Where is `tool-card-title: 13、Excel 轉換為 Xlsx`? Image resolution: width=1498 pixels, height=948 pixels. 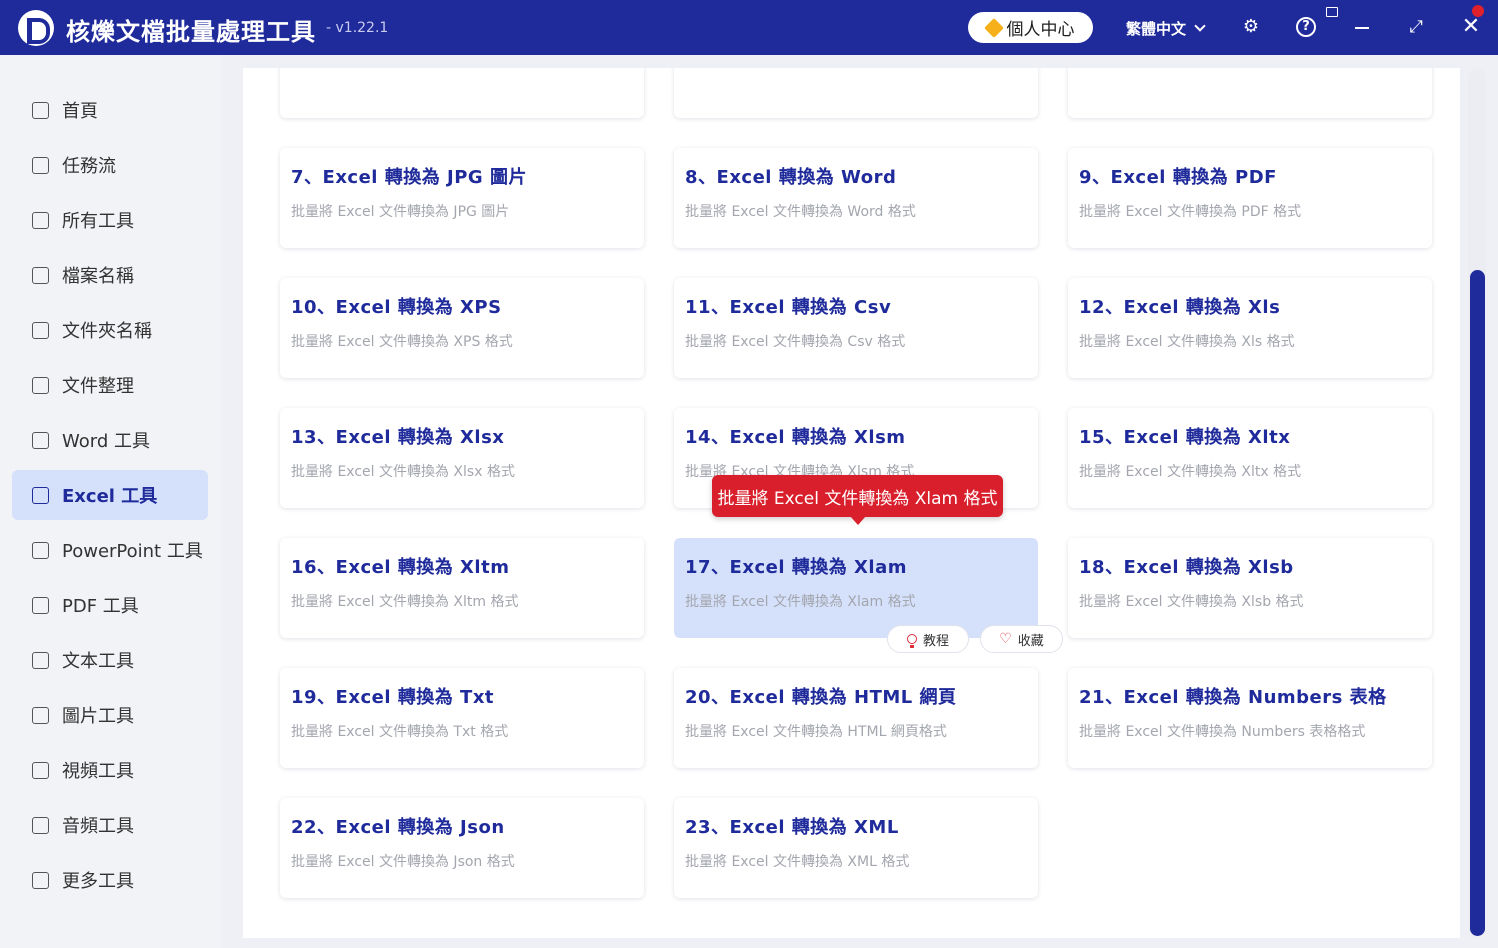 tool-card-title: 13、Excel 轉換為 Xlsx is located at coordinates (398, 437).